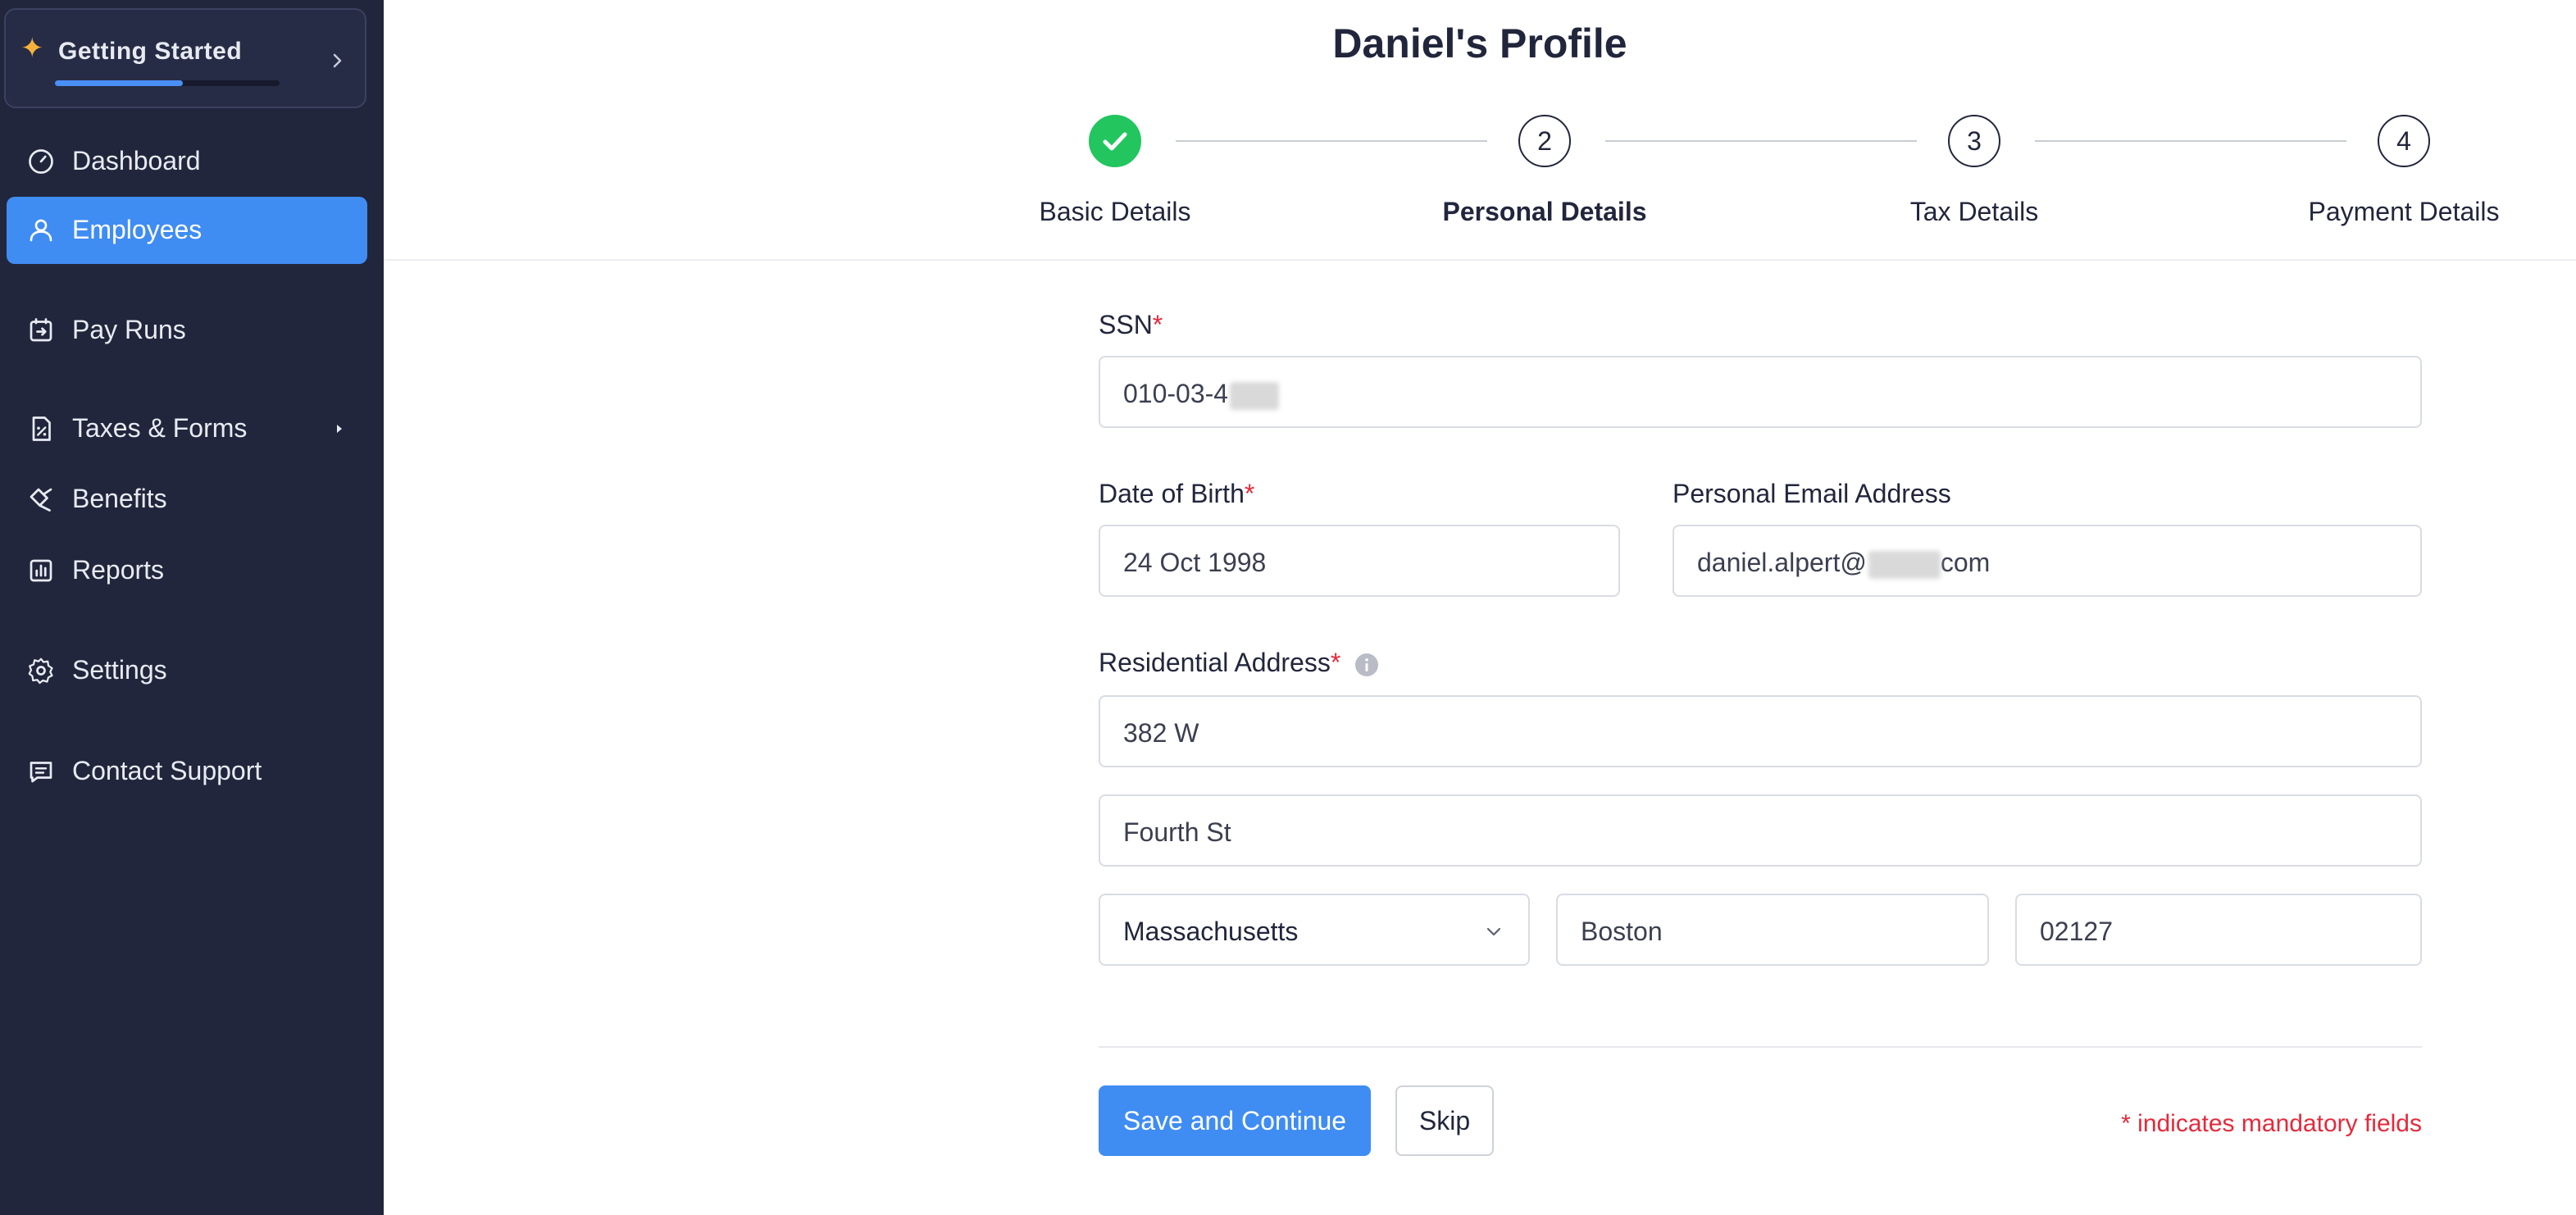 This screenshot has height=1215, width=2576. I want to click on zip-input: 02127, so click(2218, 930).